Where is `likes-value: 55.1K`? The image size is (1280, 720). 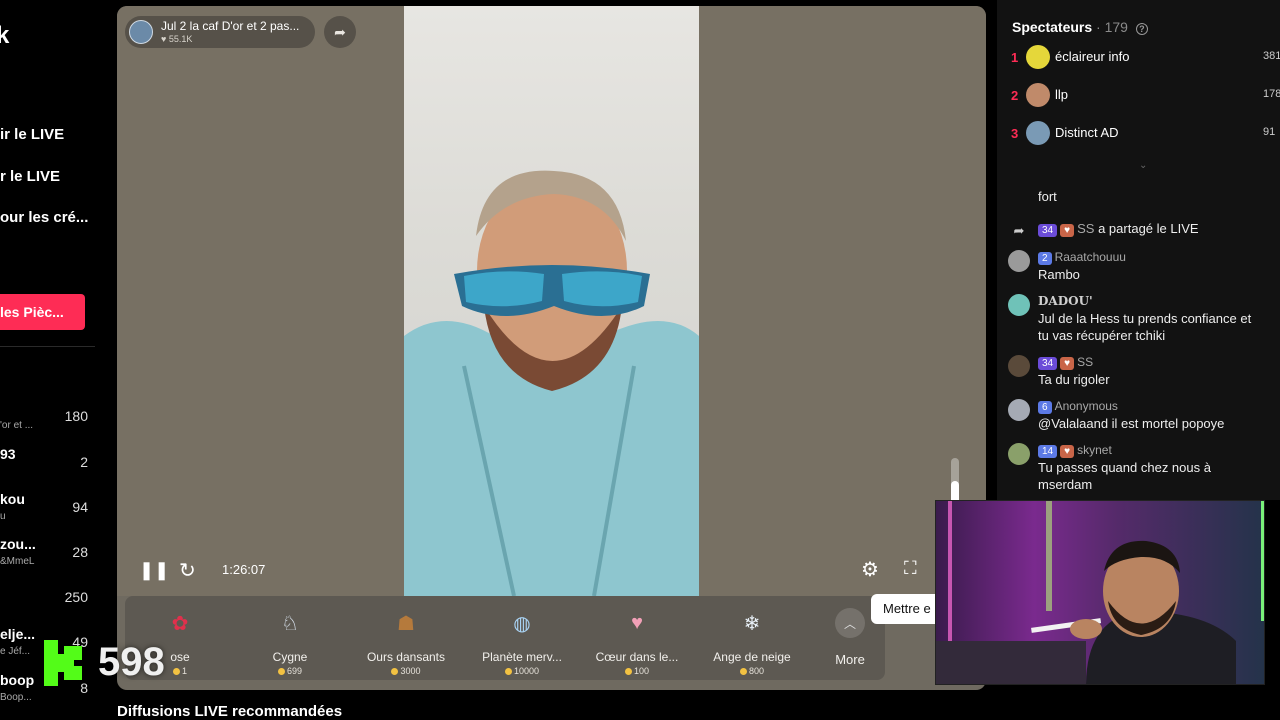
likes-value: 55.1K is located at coordinates (180, 39).